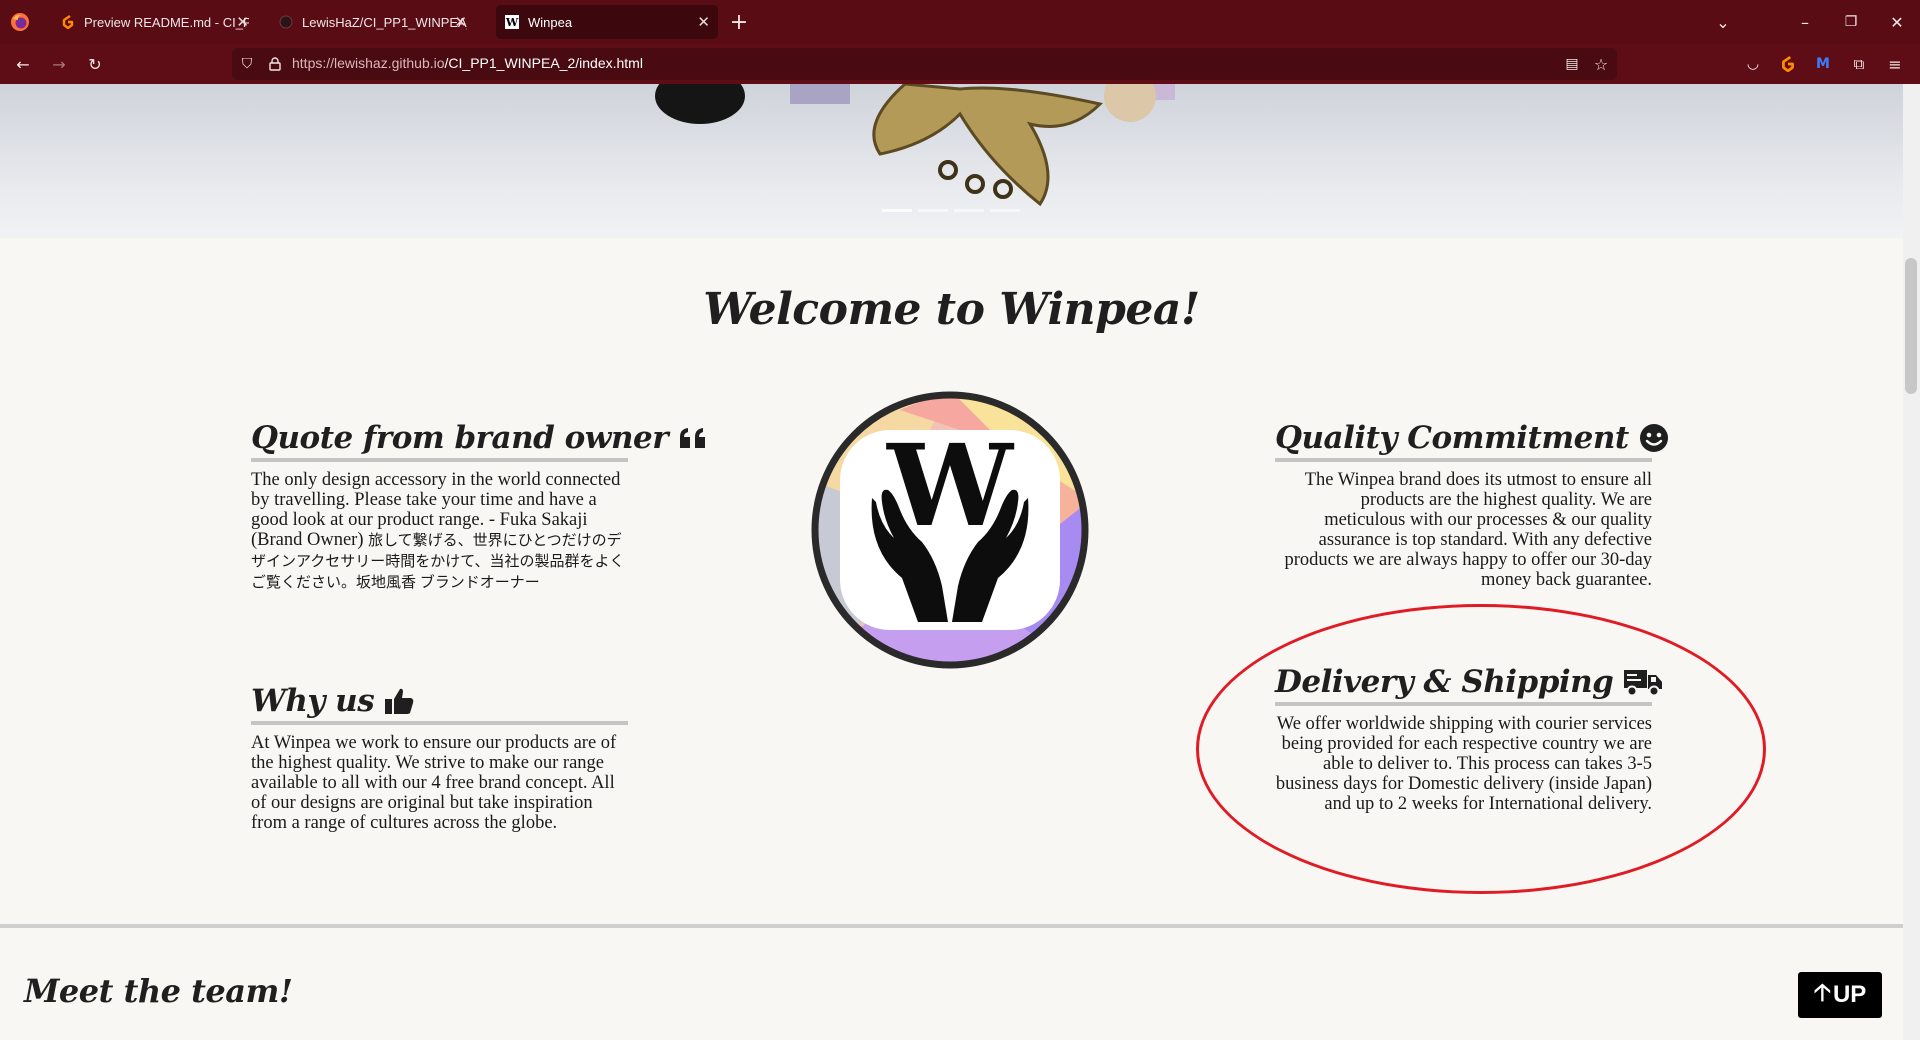 This screenshot has width=1920, height=1040. What do you see at coordinates (1895, 64) in the screenshot?
I see `menu-hamburger-icon: ≡` at bounding box center [1895, 64].